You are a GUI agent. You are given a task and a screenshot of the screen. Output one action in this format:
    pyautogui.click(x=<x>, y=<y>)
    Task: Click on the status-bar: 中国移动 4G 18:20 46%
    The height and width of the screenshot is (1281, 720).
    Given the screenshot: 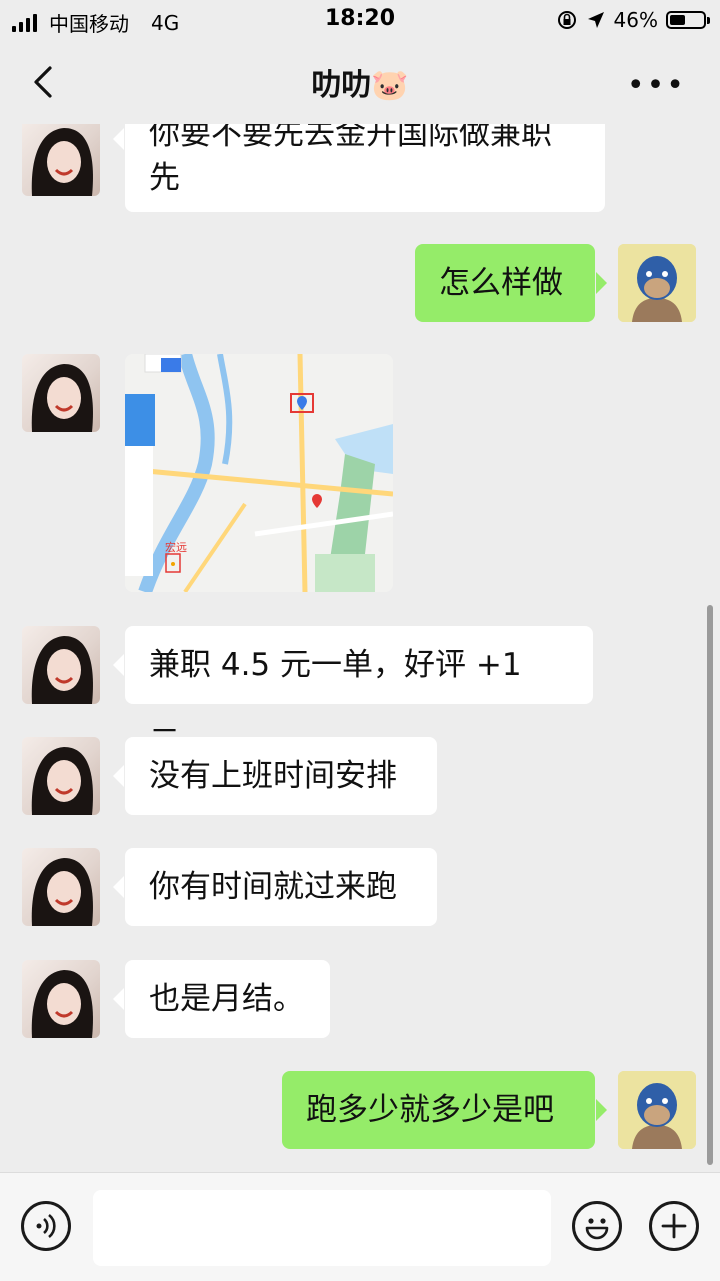 What is the action you would take?
    pyautogui.click(x=360, y=20)
    